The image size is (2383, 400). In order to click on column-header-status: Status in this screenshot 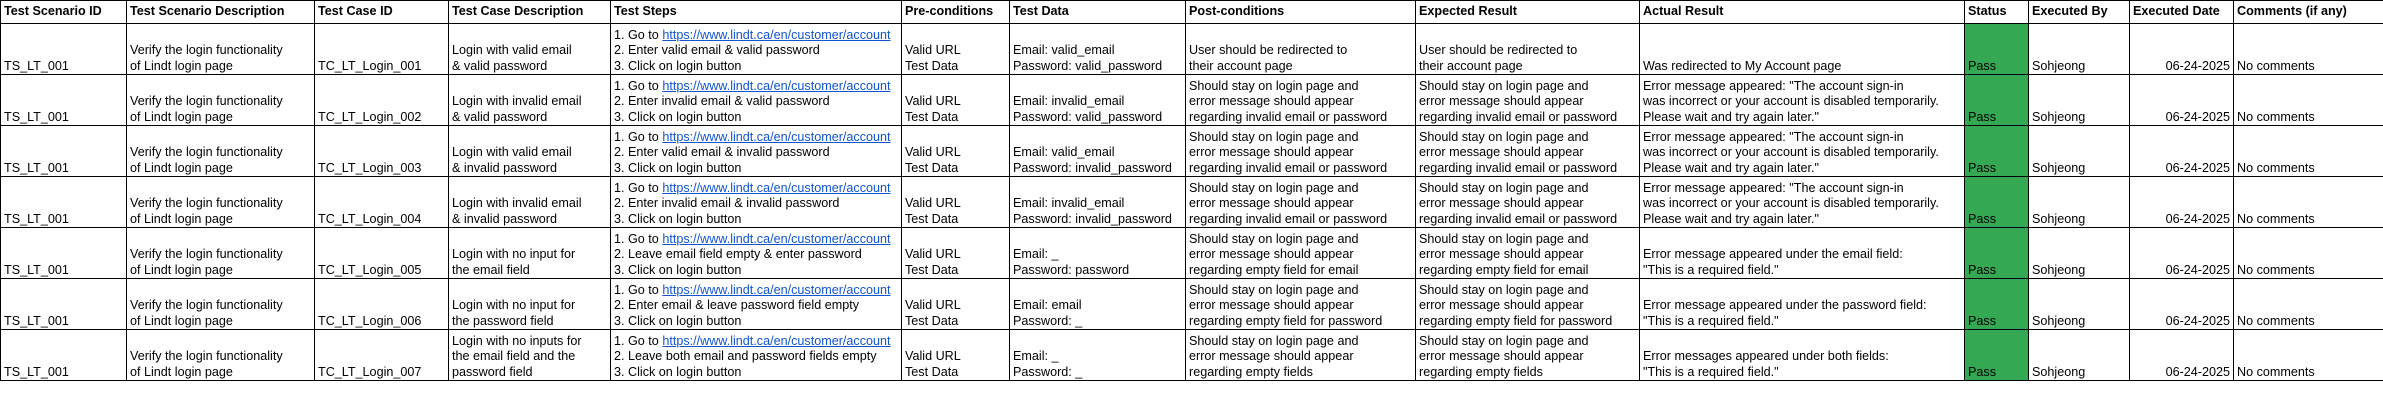, I will do `click(1996, 12)`.